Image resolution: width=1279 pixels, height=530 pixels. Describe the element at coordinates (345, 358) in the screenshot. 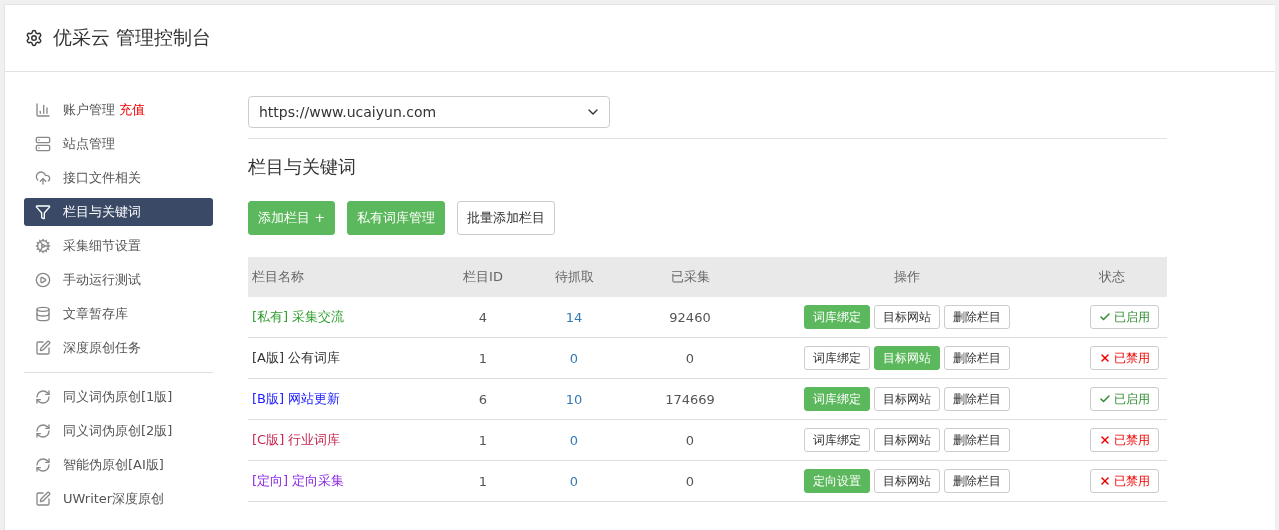

I see `column-name-cell: [A版] 公有词库` at that location.